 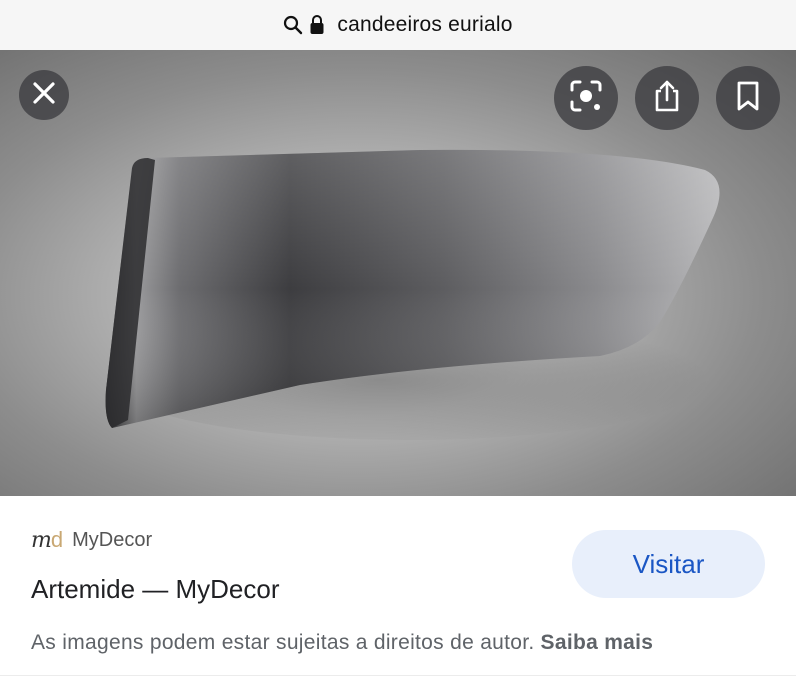 What do you see at coordinates (398, 675) in the screenshot?
I see `divider` at bounding box center [398, 675].